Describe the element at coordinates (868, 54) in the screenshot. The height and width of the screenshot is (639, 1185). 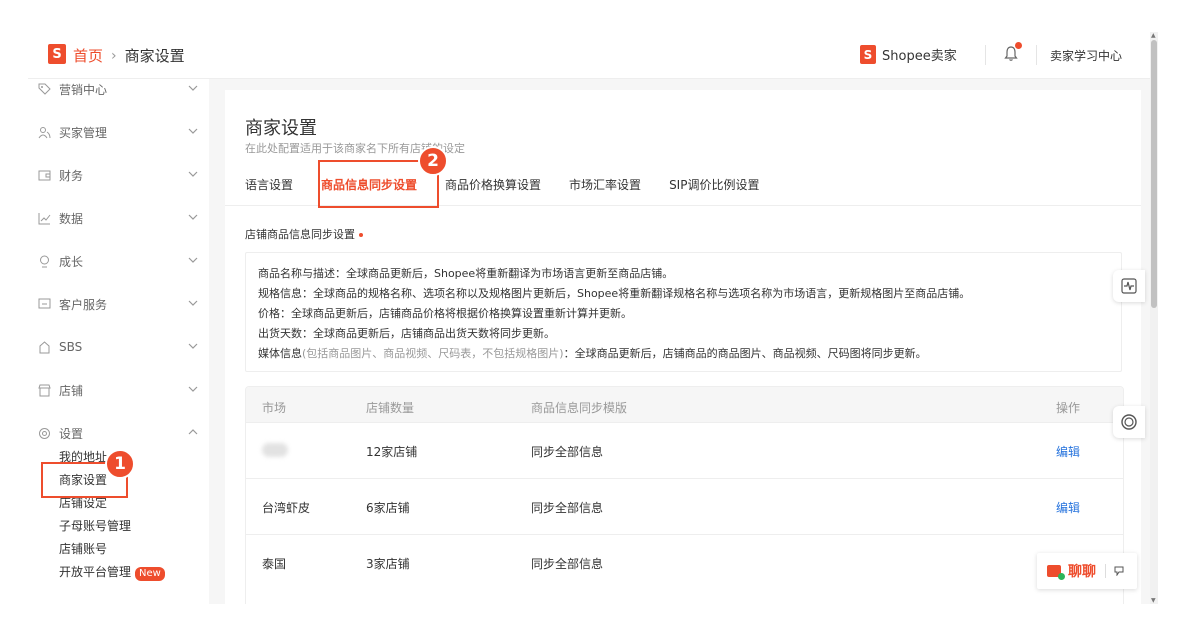
I see `shopee-bag-icon: S` at that location.